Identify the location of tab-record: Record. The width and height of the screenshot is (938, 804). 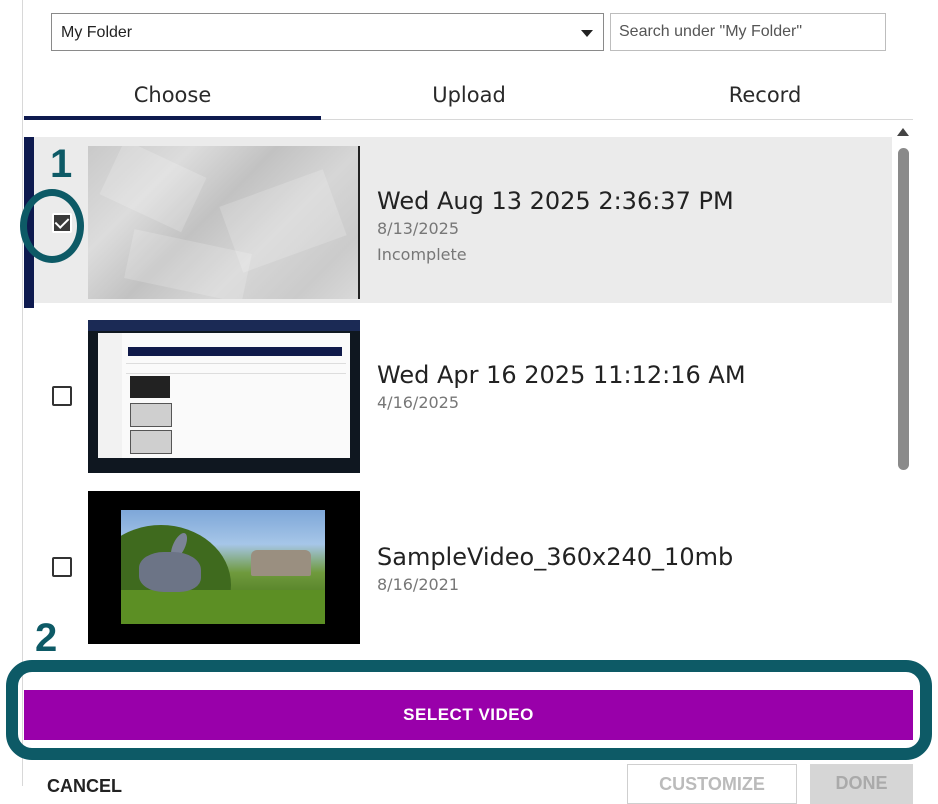
(765, 96).